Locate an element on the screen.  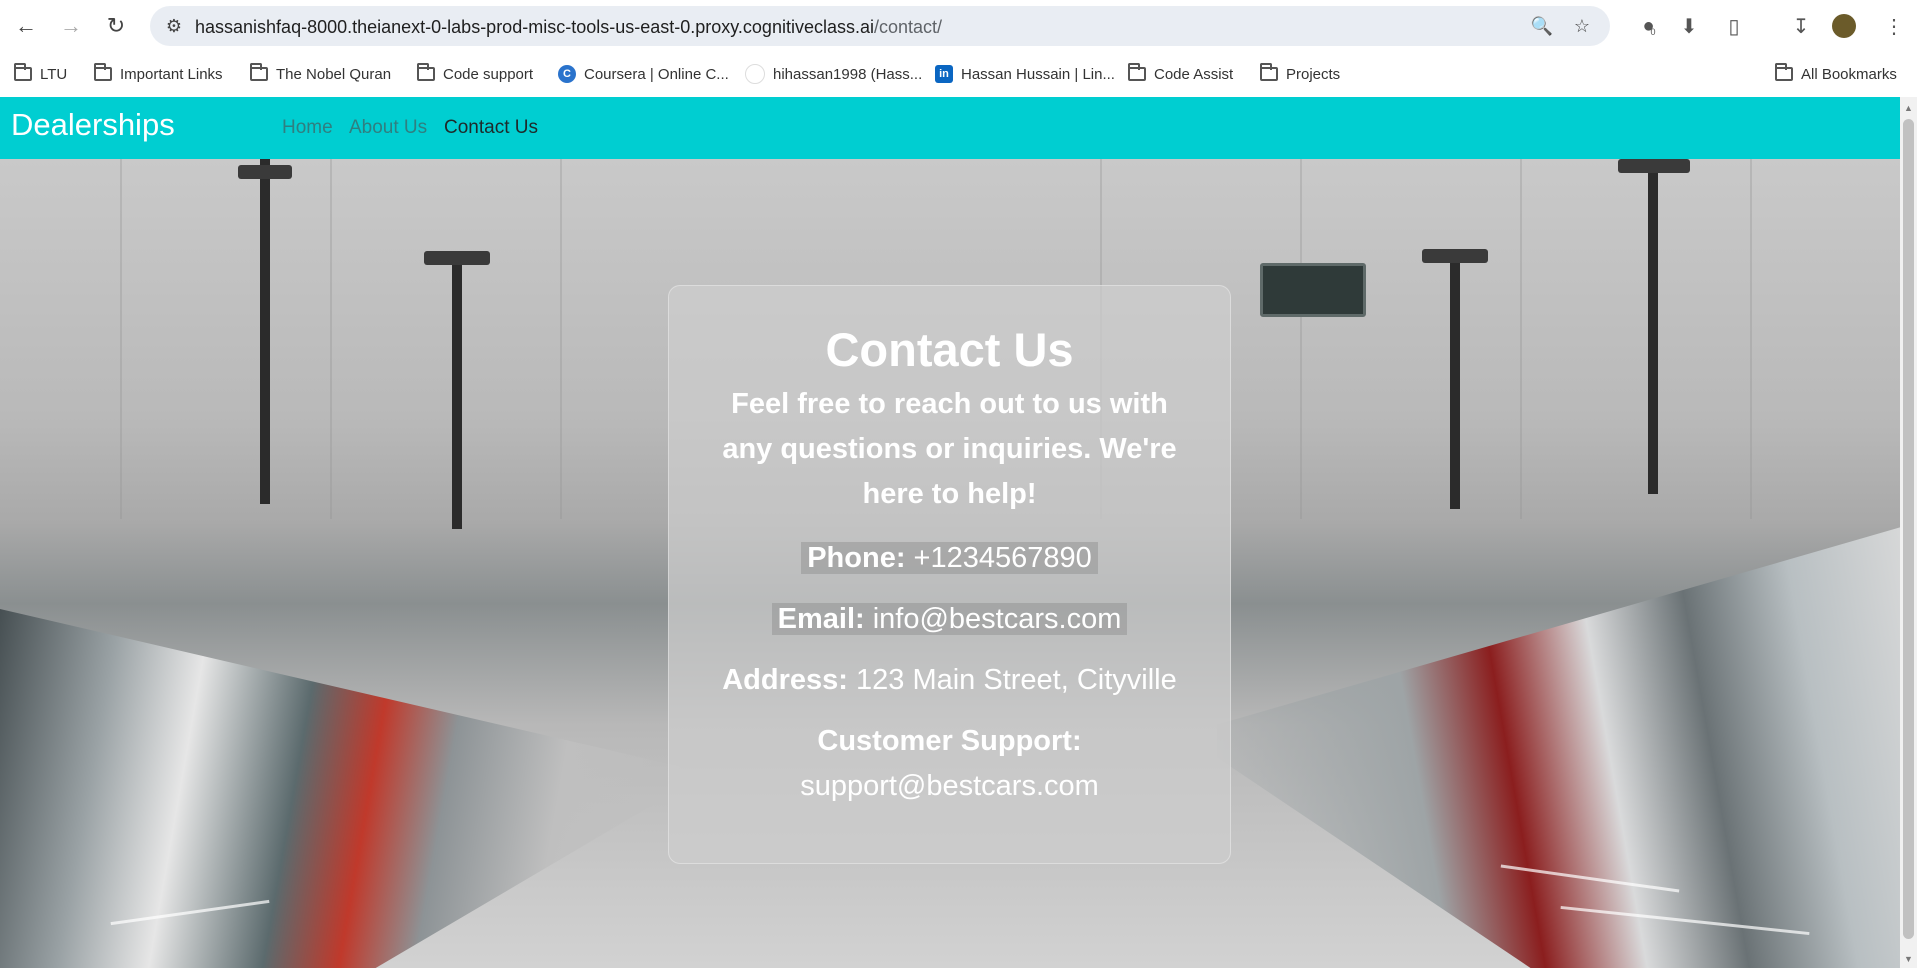
nav-about-us: About Us is located at coordinates (388, 128).